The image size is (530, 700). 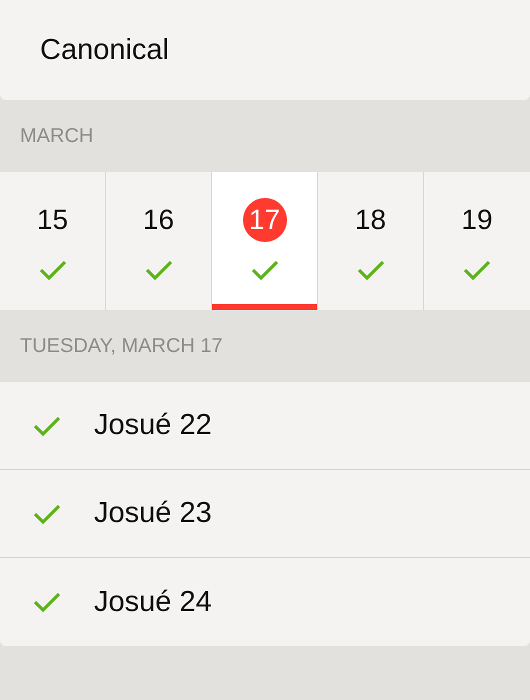 I want to click on reading-label: Josué 22, so click(x=153, y=425).